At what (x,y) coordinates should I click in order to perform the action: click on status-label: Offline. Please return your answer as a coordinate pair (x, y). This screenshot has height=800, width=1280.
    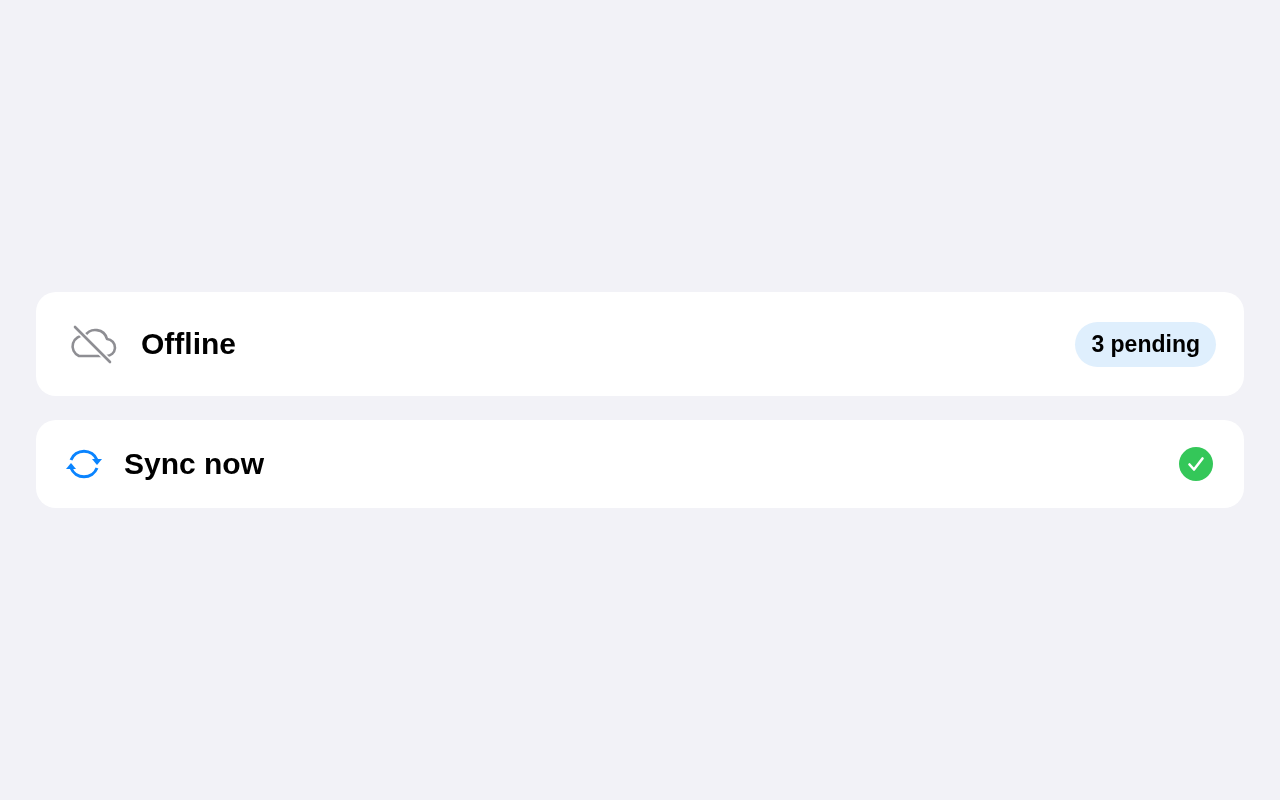
    Looking at the image, I should click on (188, 344).